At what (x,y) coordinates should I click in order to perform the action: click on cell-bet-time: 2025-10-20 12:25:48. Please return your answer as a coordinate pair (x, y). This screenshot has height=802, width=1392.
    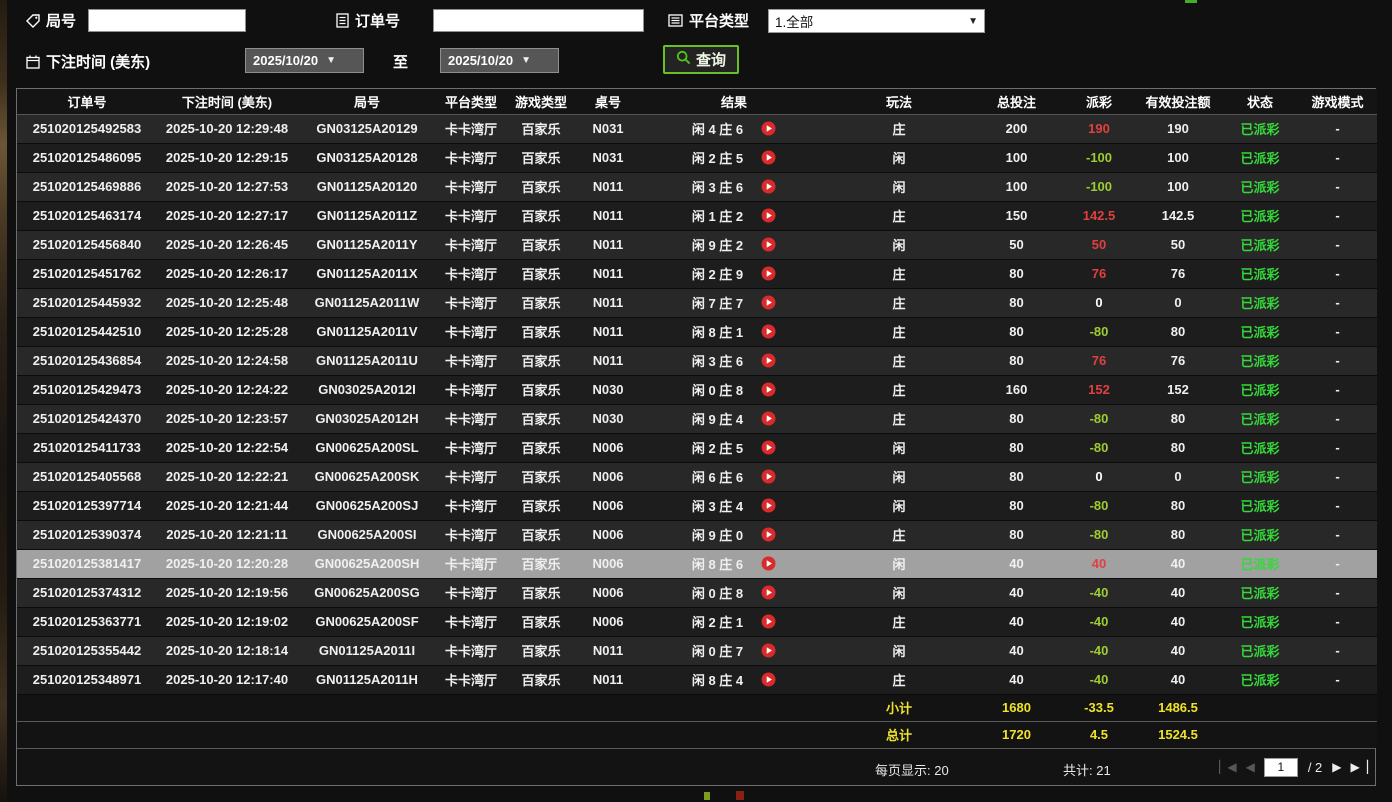
    Looking at the image, I should click on (227, 303).